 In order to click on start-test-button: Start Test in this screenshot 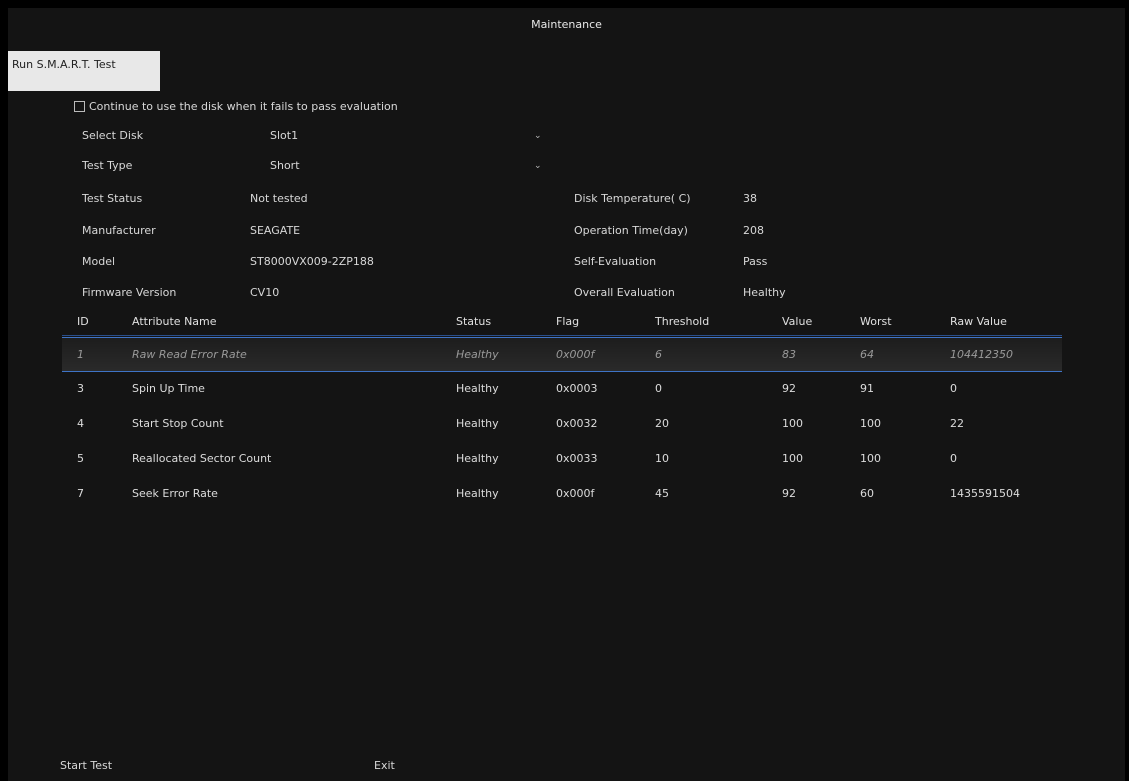, I will do `click(86, 765)`.